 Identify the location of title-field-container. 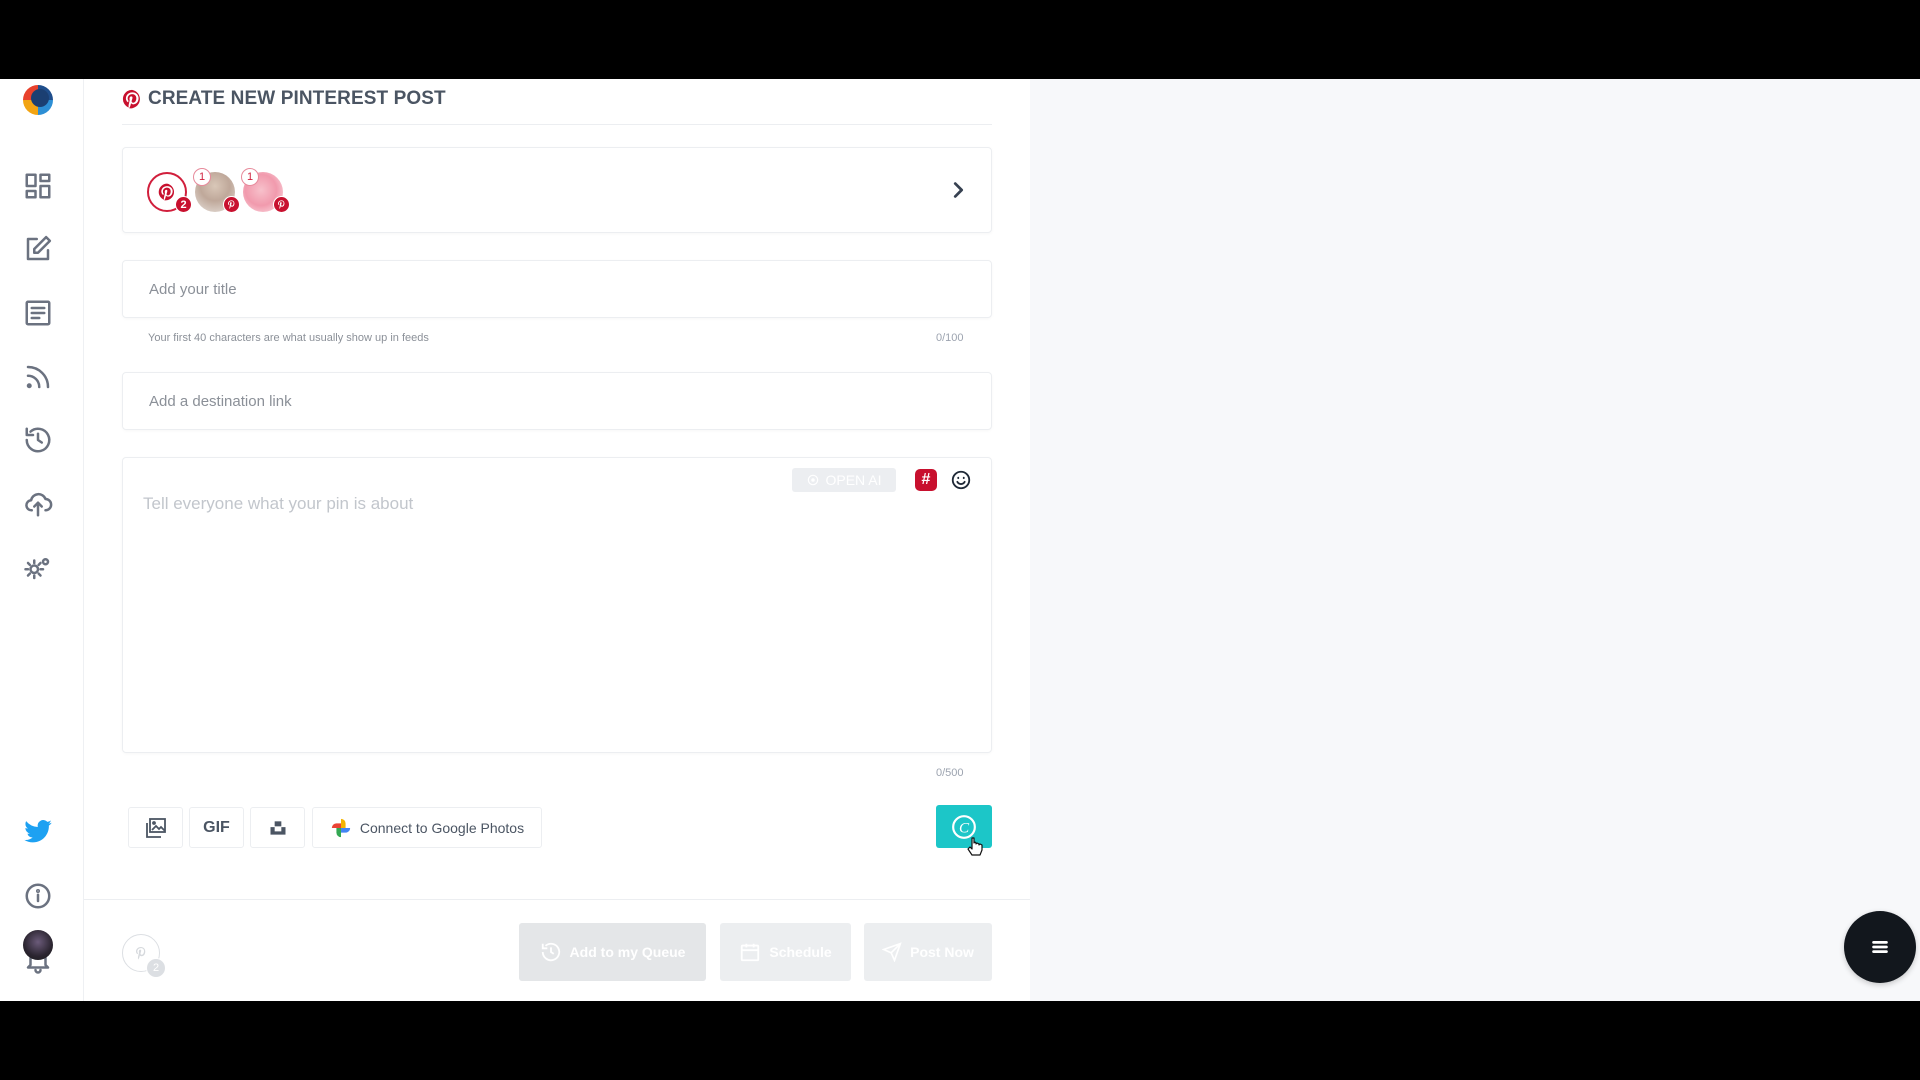
(557, 289).